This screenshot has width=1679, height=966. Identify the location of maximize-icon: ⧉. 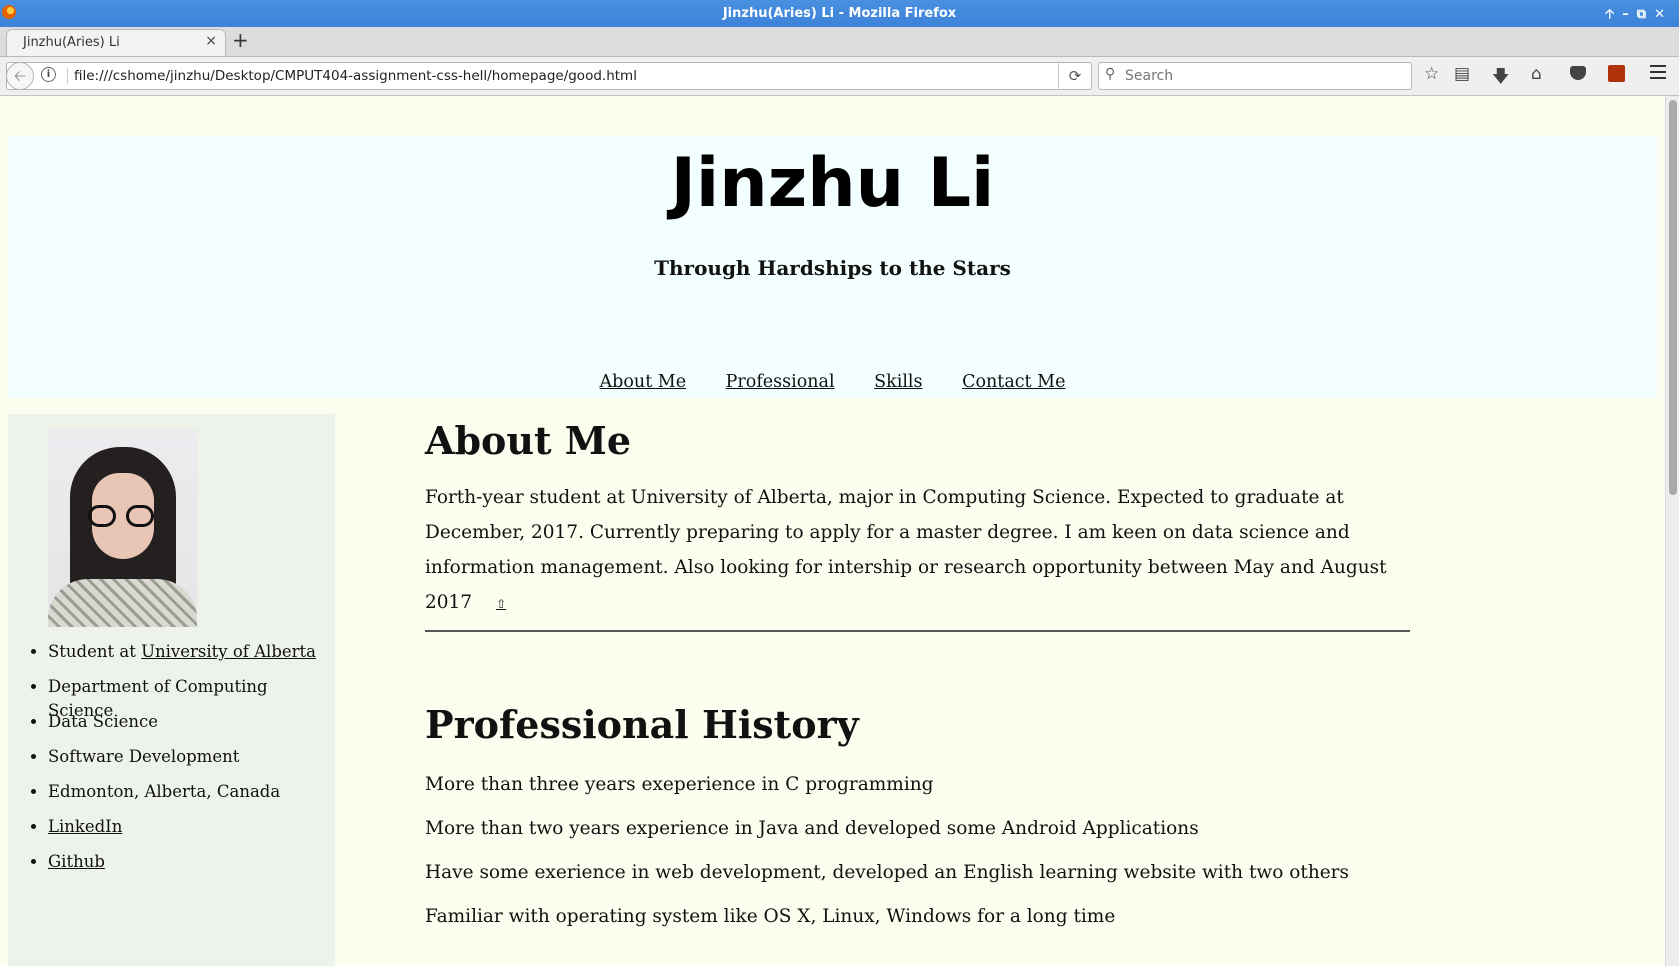
(1645, 14).